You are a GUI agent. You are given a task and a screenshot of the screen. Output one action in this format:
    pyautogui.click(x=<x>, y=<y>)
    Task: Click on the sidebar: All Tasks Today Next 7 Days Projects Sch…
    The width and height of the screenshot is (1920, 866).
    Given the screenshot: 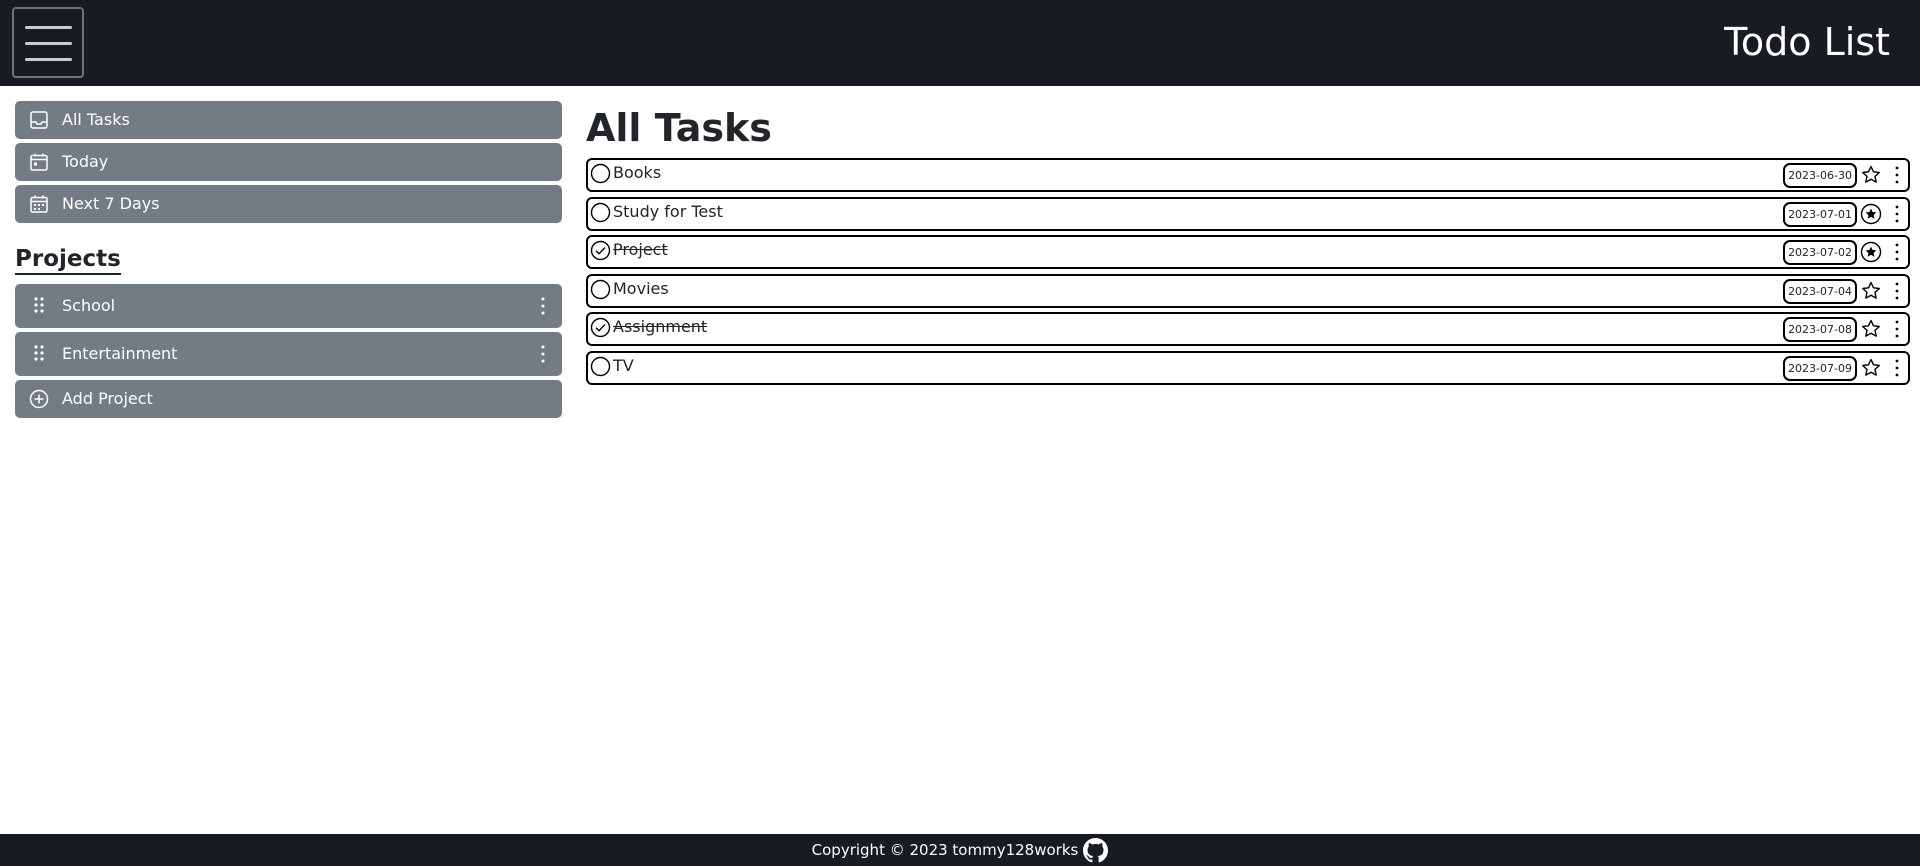 What is the action you would take?
    pyautogui.click(x=288, y=261)
    